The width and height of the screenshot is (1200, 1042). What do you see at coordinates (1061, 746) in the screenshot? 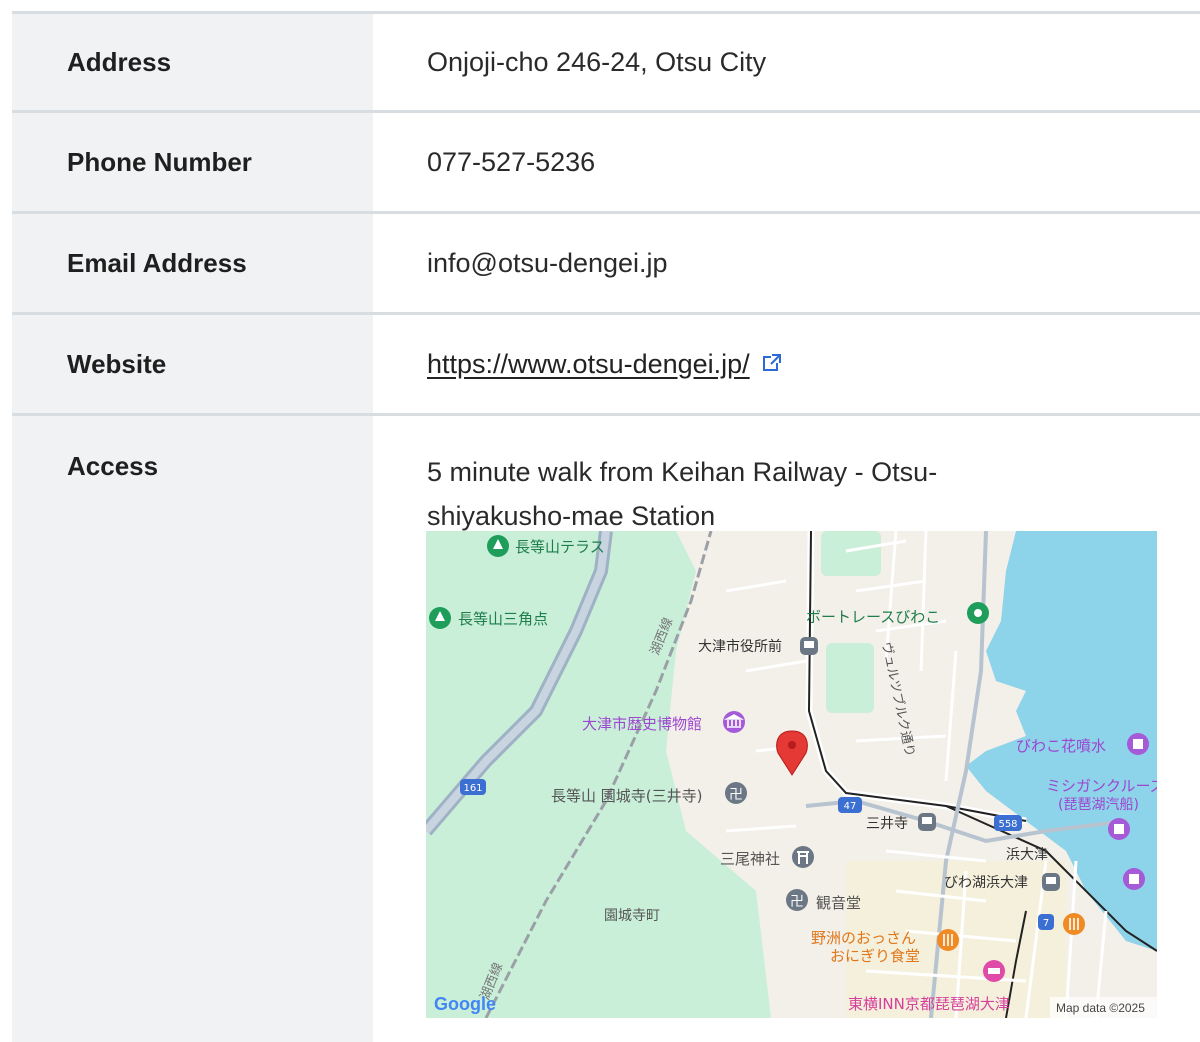
I see `poi-label: びわこ花噴水` at bounding box center [1061, 746].